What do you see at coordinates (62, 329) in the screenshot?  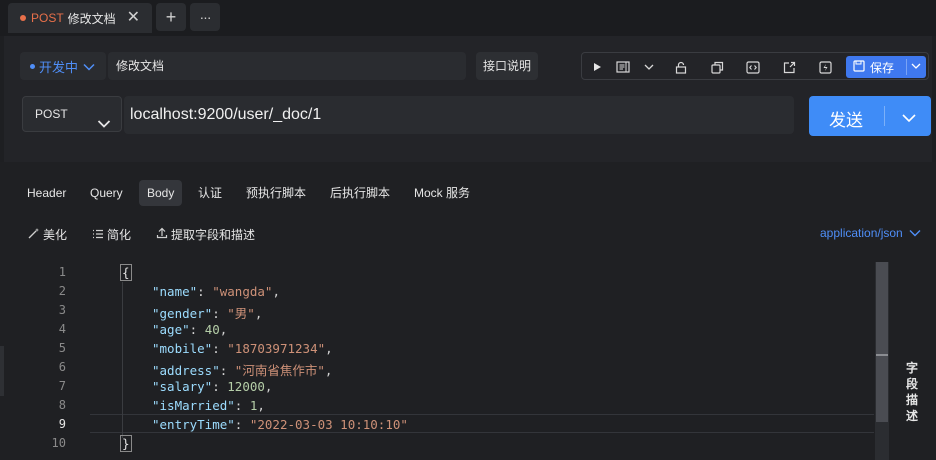 I see `line-number: 4` at bounding box center [62, 329].